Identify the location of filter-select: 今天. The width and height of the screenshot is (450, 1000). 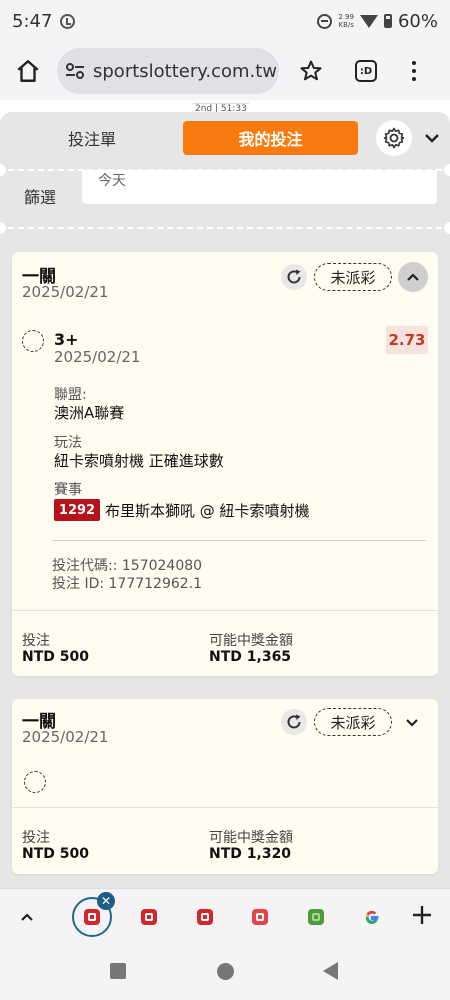
(259, 187).